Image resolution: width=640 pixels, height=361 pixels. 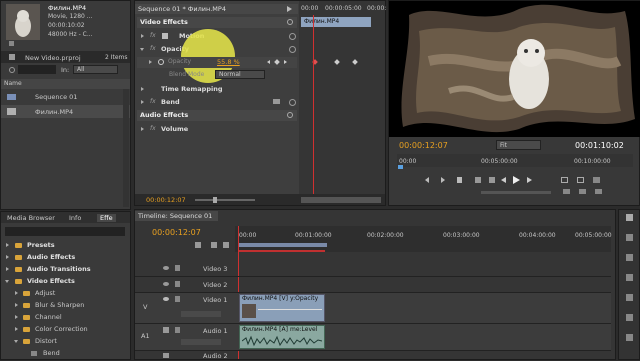 I want to click on next-keyframe-icon, so click(x=285, y=62).